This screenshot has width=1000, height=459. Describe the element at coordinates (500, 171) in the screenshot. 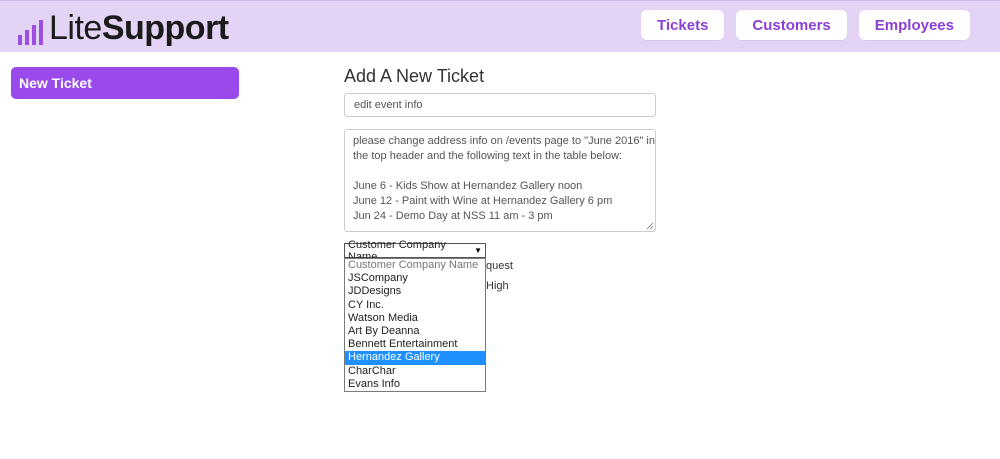

I see `description-line` at that location.